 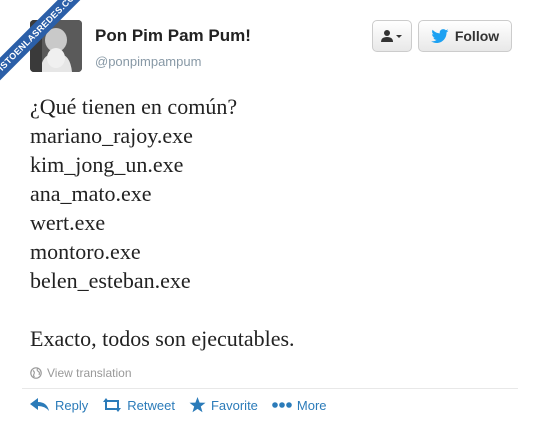 I want to click on tweet-line: belen_esteban.exe, so click(x=110, y=280).